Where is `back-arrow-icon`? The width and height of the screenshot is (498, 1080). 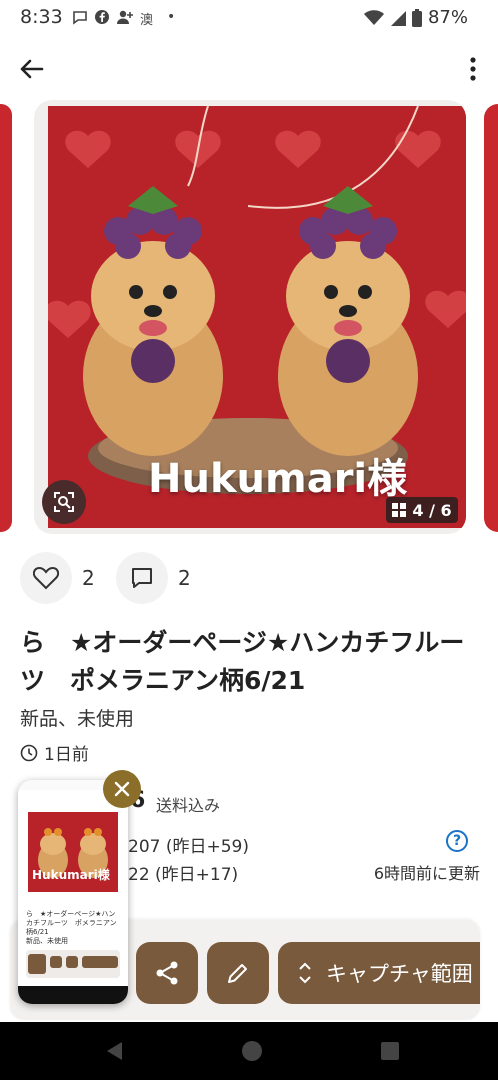
back-arrow-icon is located at coordinates (31, 69).